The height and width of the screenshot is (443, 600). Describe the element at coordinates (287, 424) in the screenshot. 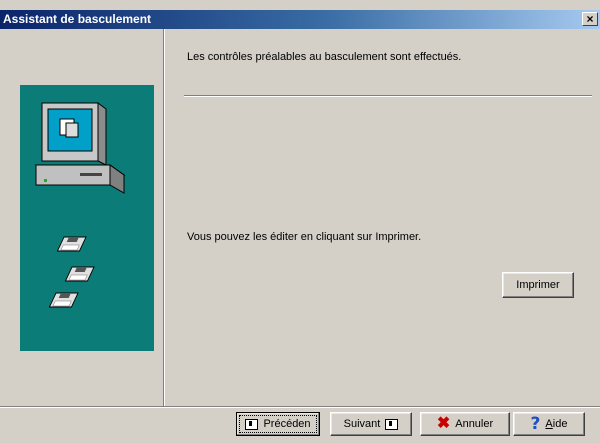

I see `previous-label: Précéden` at that location.